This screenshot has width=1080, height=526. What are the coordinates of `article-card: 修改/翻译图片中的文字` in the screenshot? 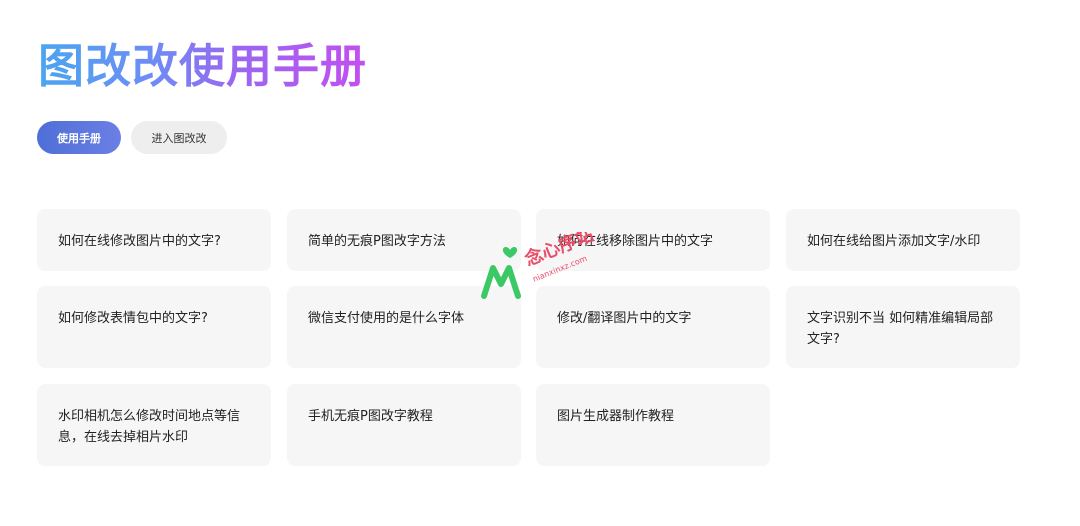 It's located at (653, 327).